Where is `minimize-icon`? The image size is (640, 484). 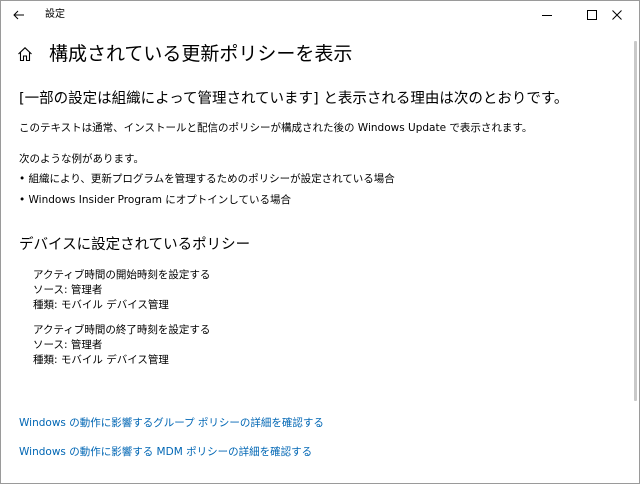
minimize-icon is located at coordinates (547, 15).